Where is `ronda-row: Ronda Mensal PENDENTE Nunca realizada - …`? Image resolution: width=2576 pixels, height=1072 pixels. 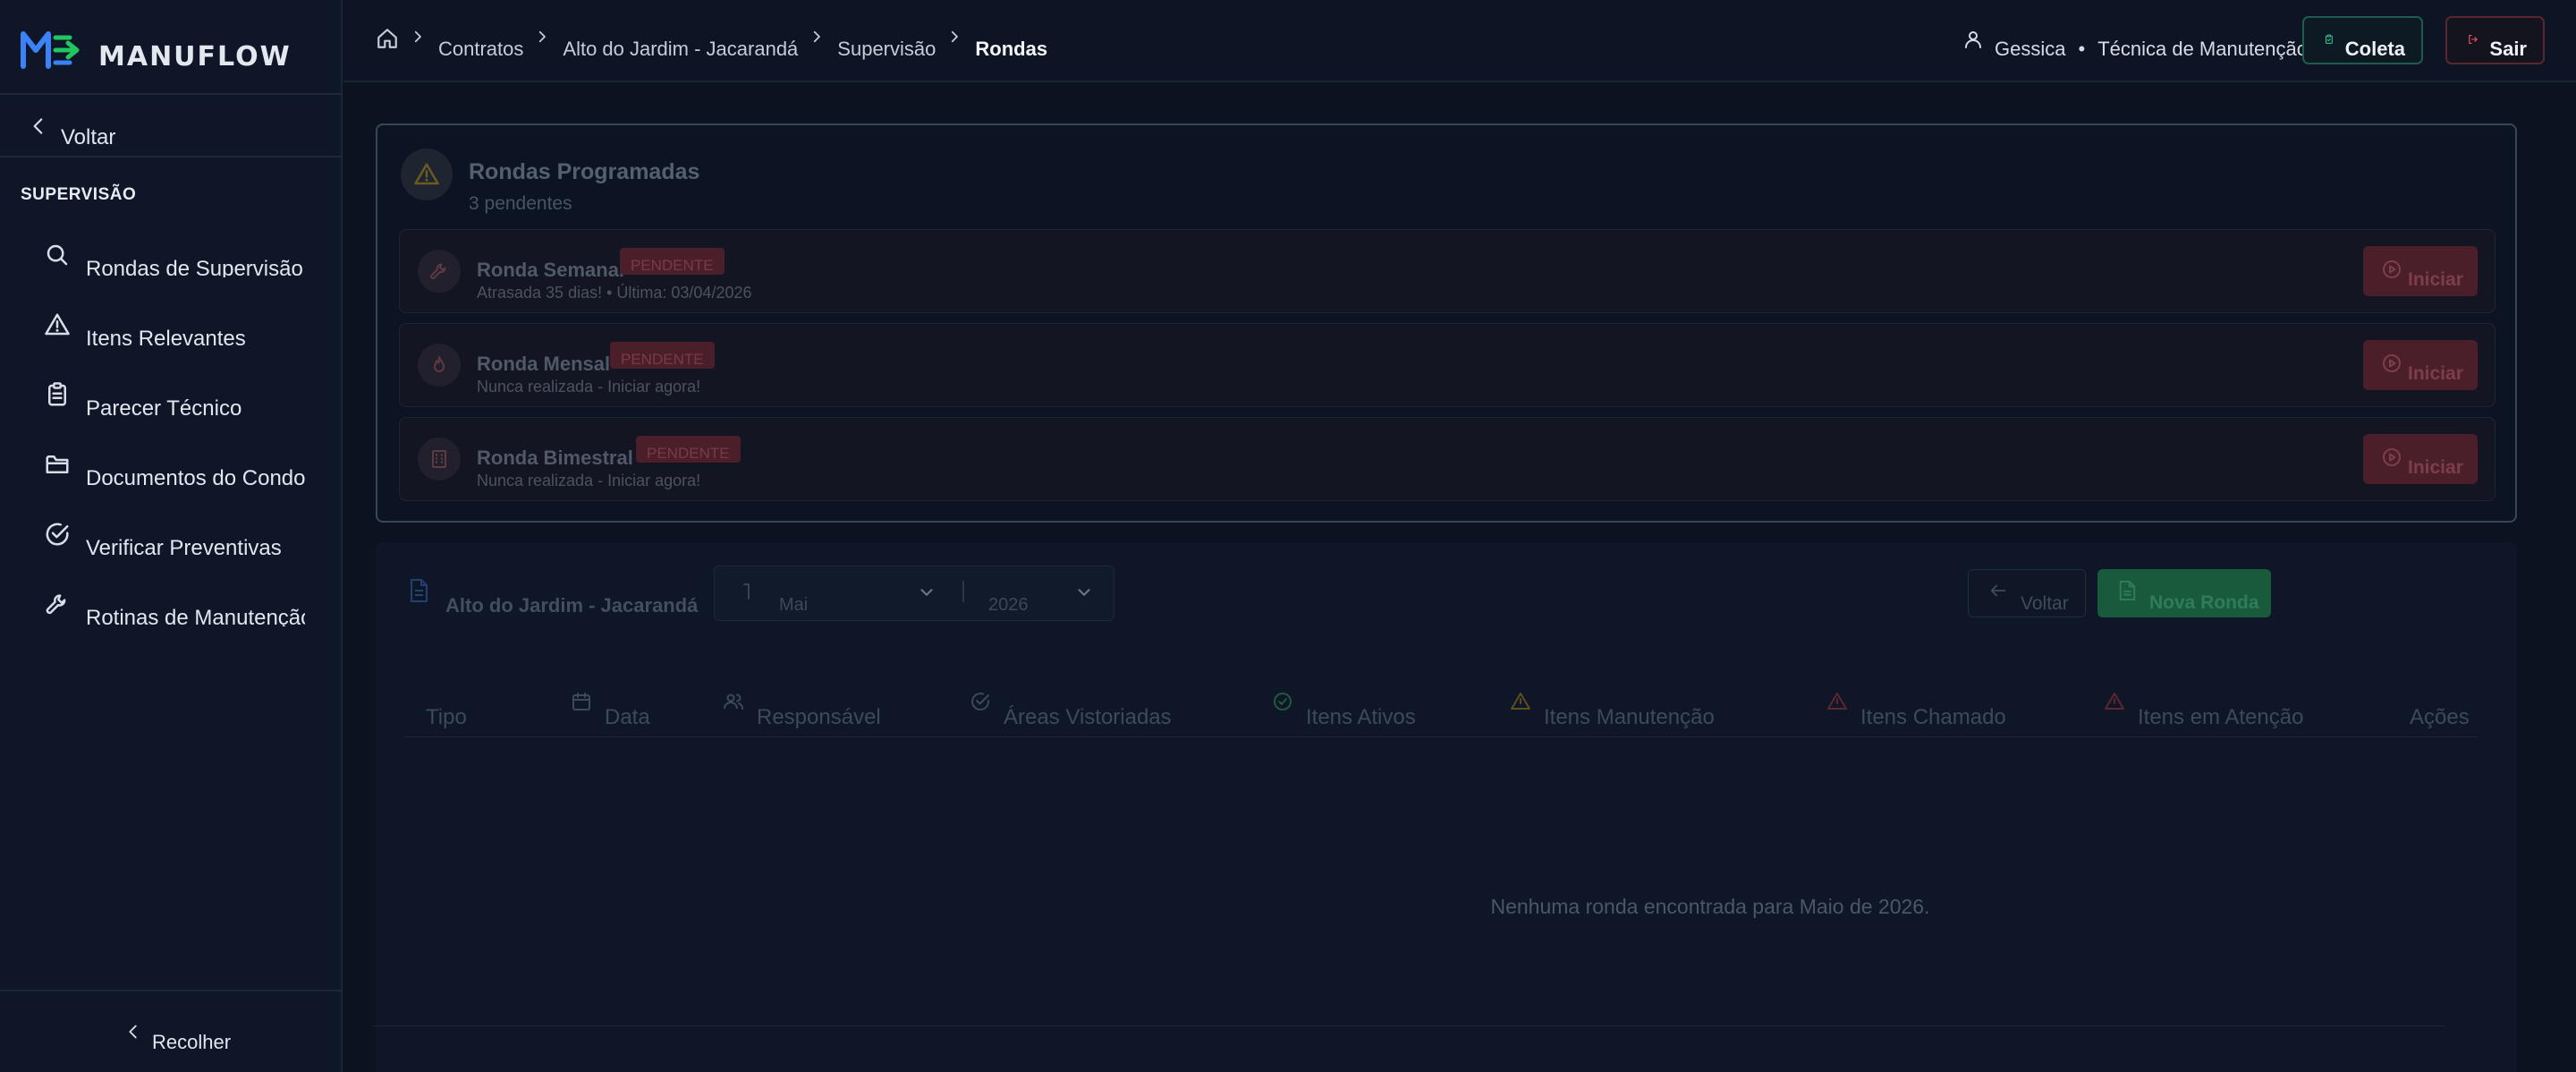
ronda-row: Ronda Mensal PENDENTE Nunca realizada - … is located at coordinates (1447, 365).